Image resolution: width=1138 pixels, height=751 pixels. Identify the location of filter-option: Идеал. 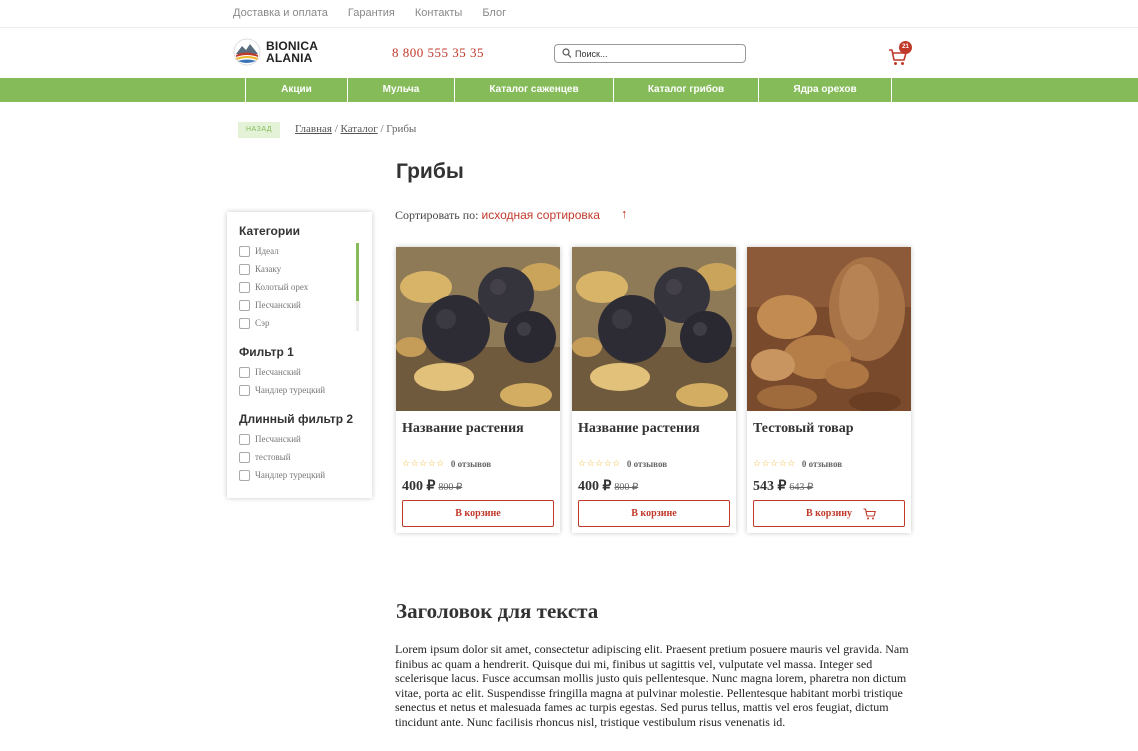
(273, 251).